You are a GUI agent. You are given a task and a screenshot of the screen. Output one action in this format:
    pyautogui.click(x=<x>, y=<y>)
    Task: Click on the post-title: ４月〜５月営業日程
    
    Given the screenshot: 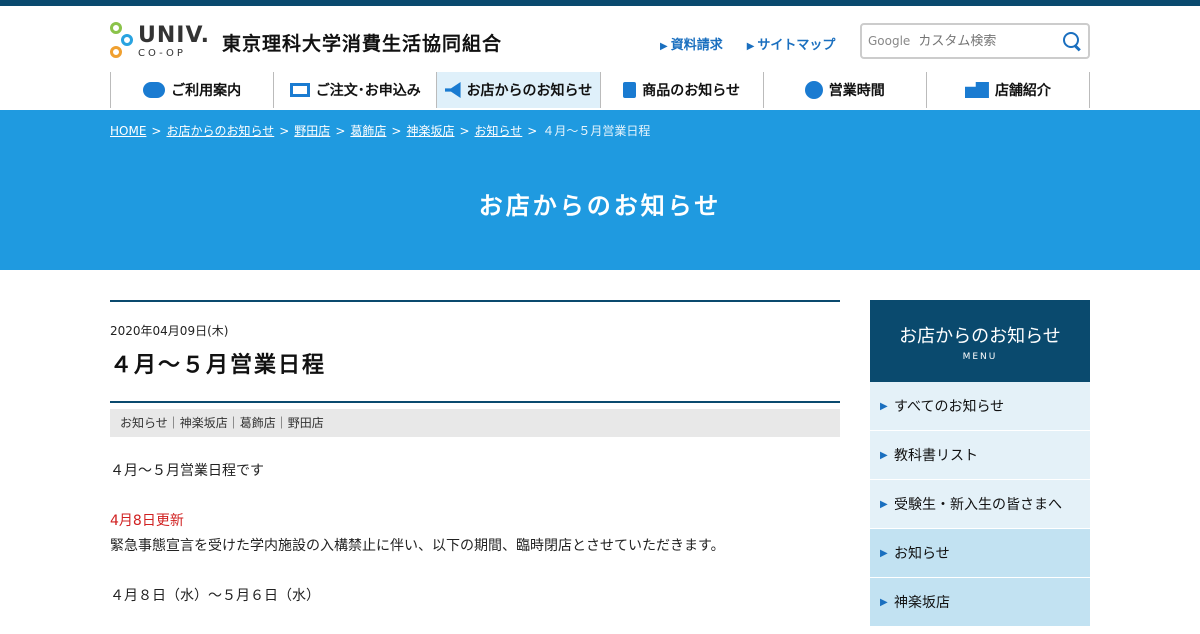 What is the action you would take?
    pyautogui.click(x=218, y=365)
    